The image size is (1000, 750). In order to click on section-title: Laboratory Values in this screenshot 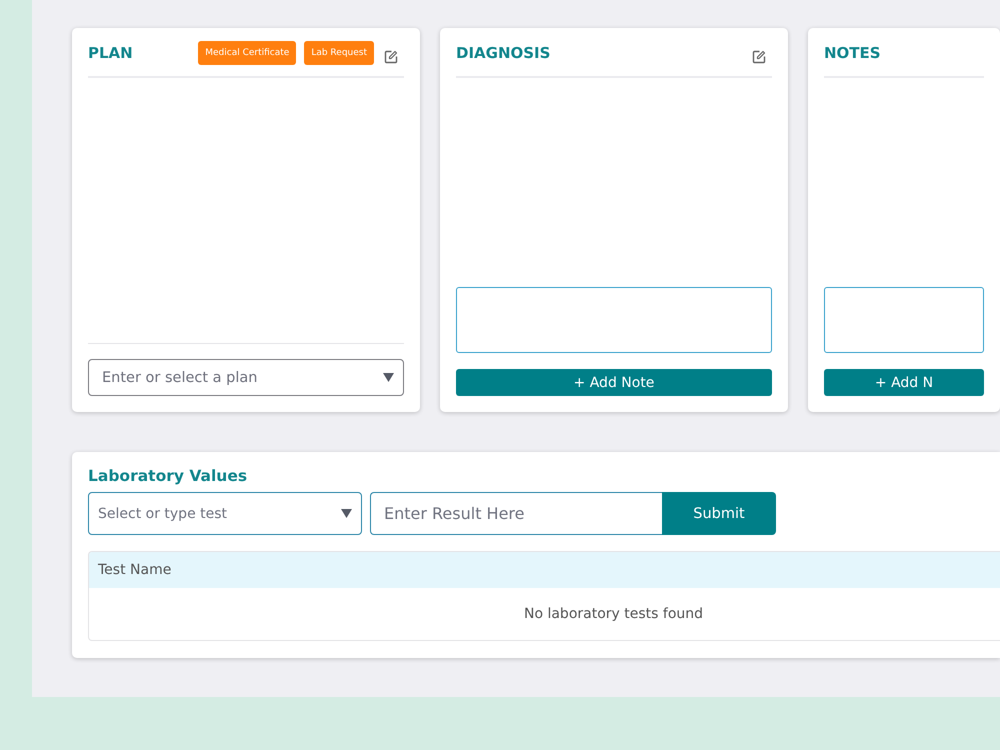, I will do `click(168, 476)`.